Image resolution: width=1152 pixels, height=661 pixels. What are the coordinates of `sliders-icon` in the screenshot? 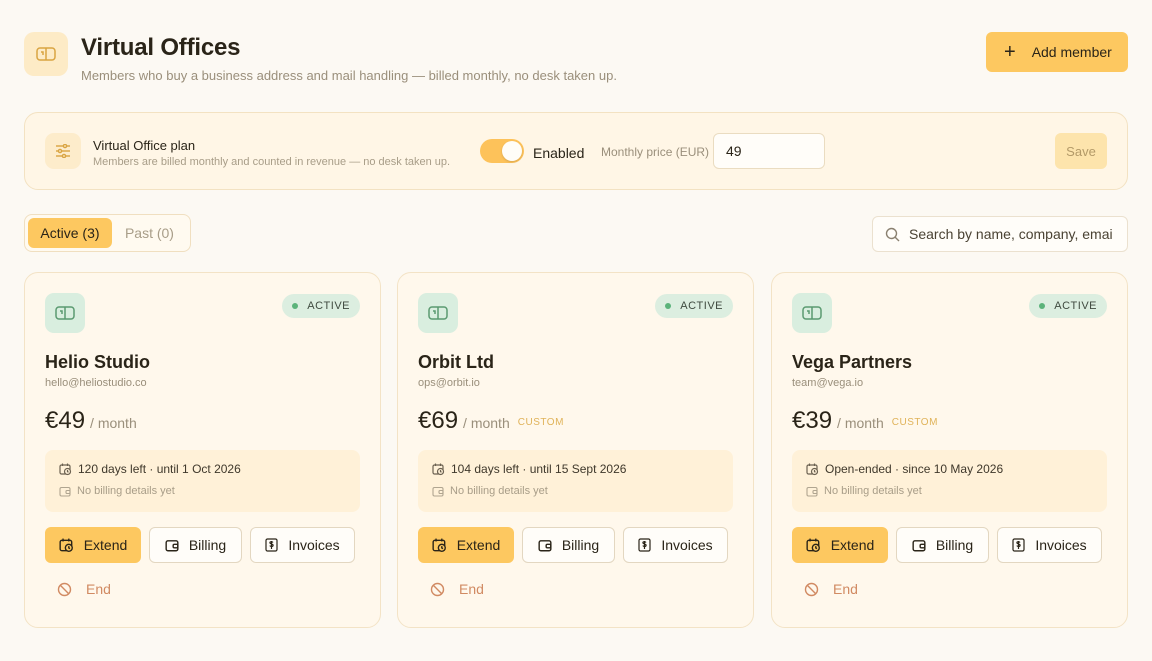 It's located at (63, 151).